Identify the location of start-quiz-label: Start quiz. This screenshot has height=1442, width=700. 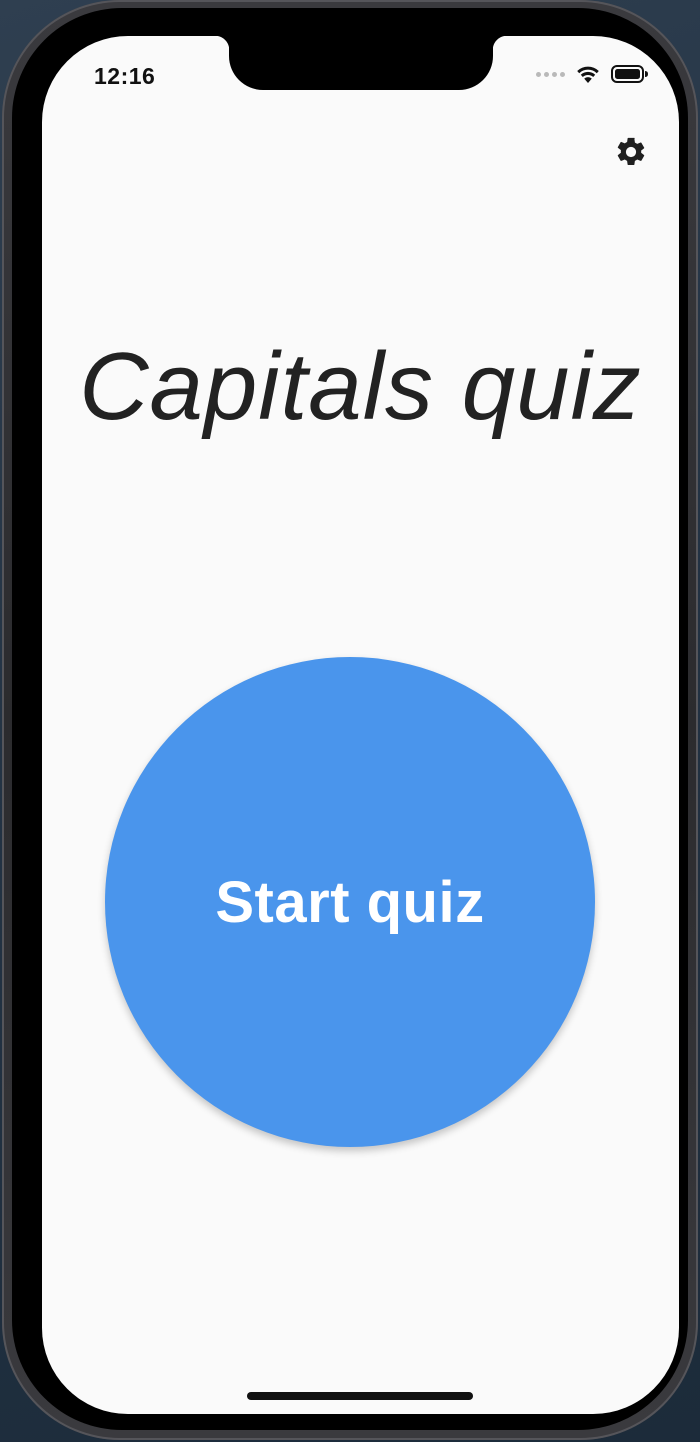
(350, 902).